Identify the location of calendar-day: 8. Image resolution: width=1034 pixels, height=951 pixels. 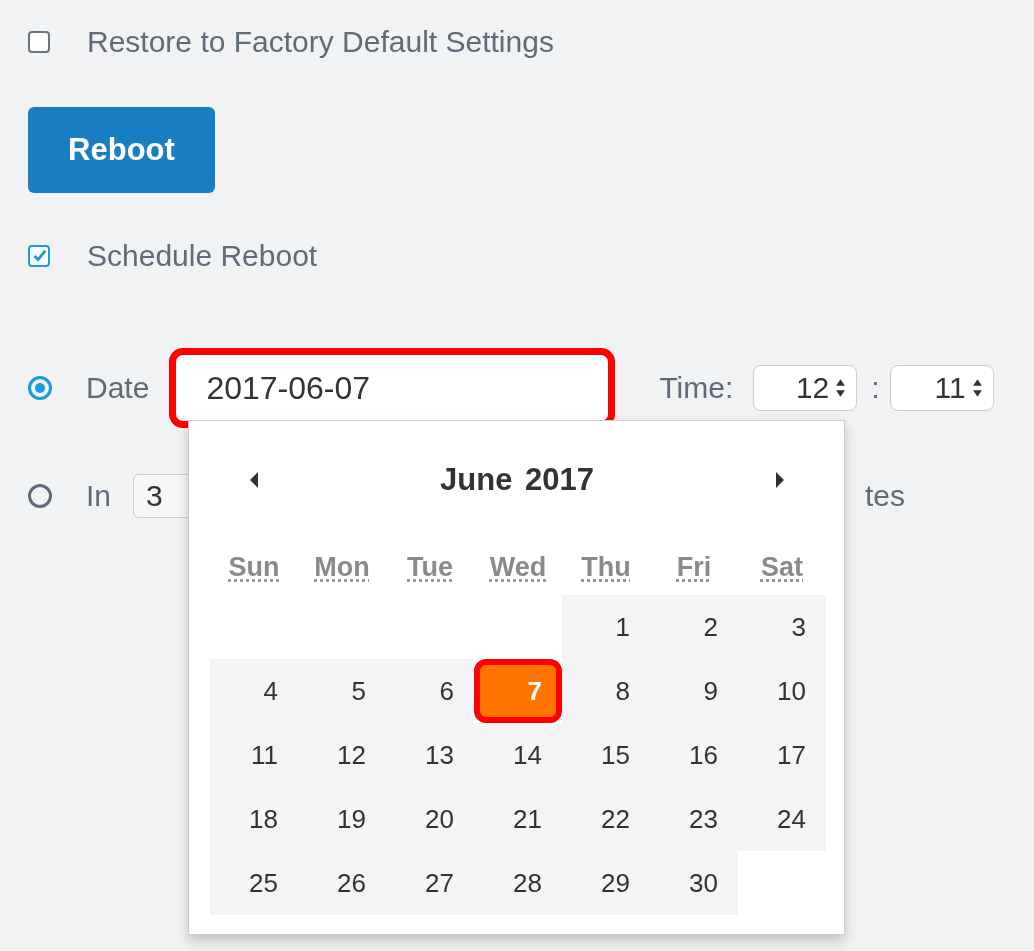
(606, 691).